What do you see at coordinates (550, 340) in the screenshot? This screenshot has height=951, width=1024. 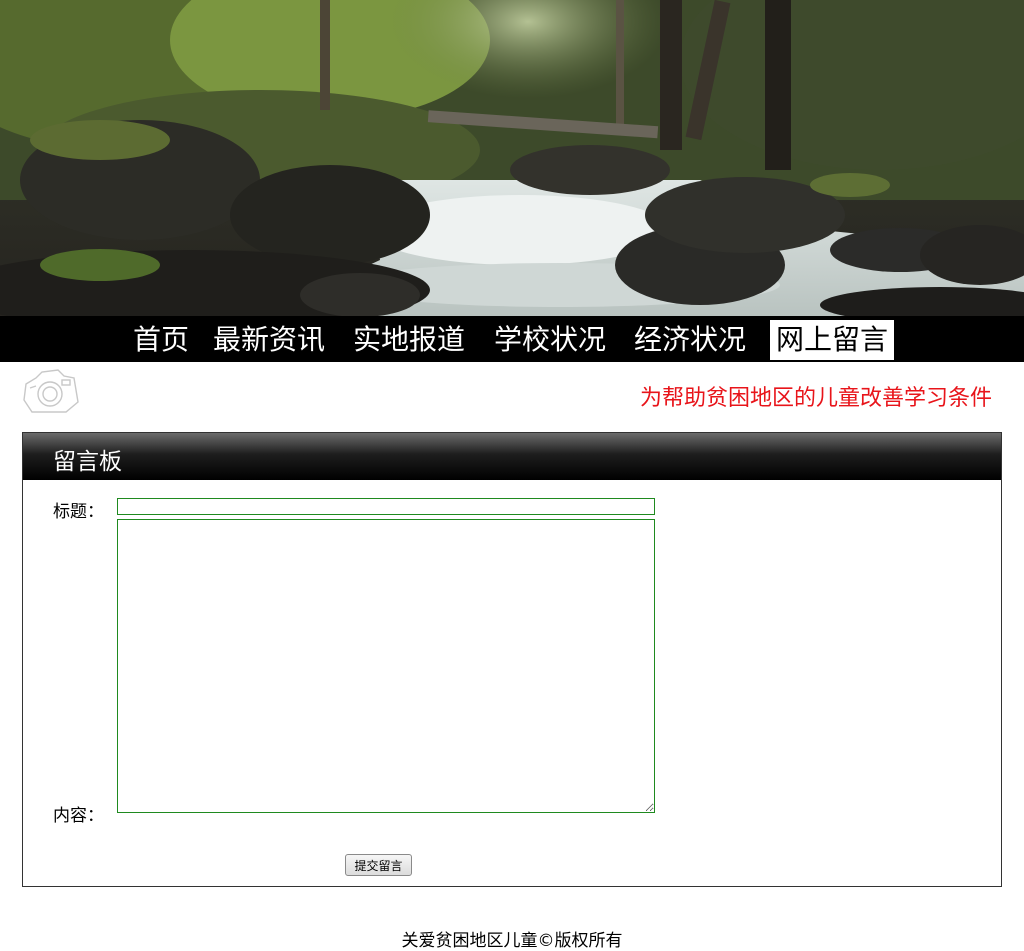 I see `nav-item-school-status: 学校状况` at bounding box center [550, 340].